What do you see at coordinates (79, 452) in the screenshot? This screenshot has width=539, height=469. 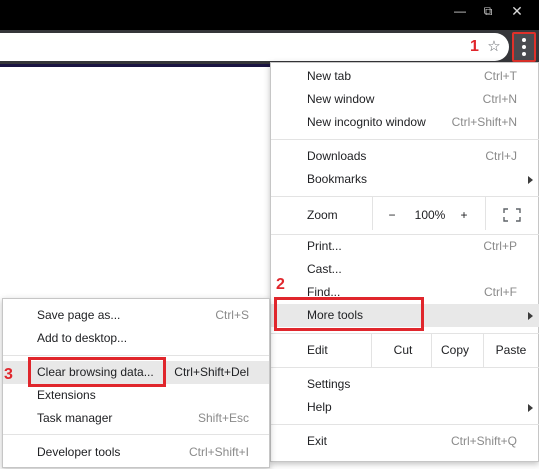 I see `menu-item-label: Developer tools` at bounding box center [79, 452].